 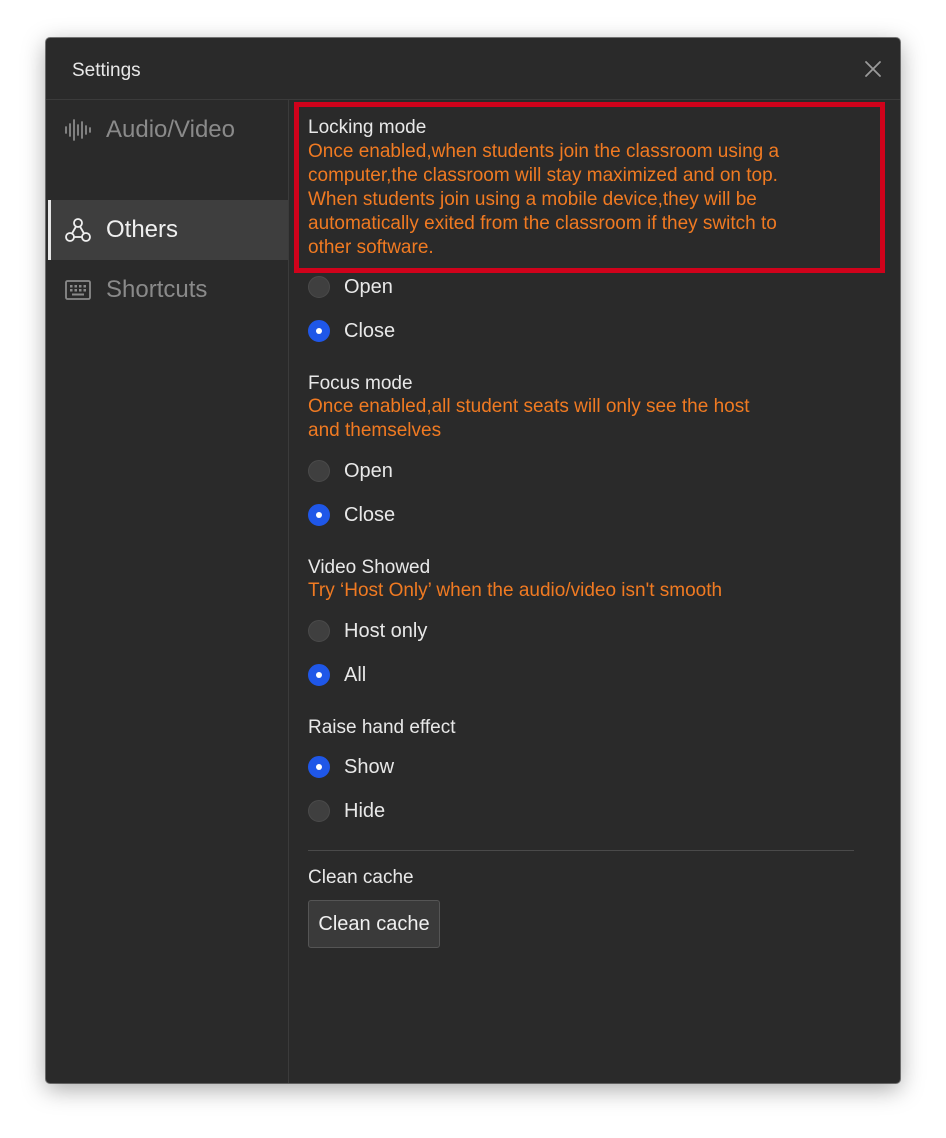 I want to click on focus-mode-heading: Focus mode, so click(x=360, y=383).